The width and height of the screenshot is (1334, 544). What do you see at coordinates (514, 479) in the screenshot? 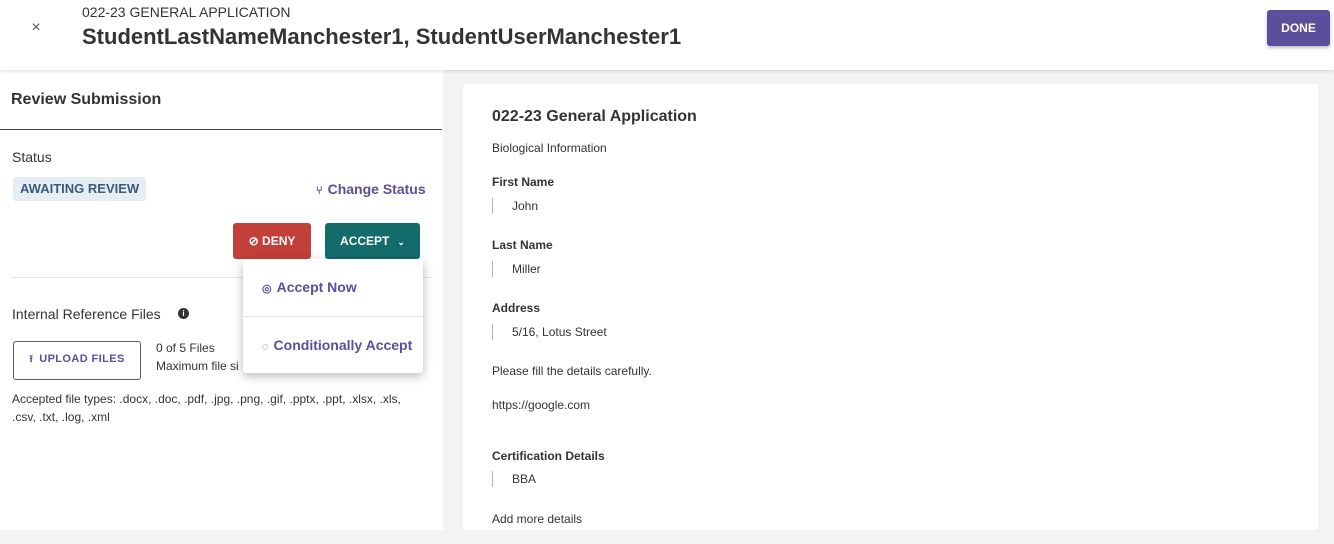
I see `field-value-certification: BBA` at bounding box center [514, 479].